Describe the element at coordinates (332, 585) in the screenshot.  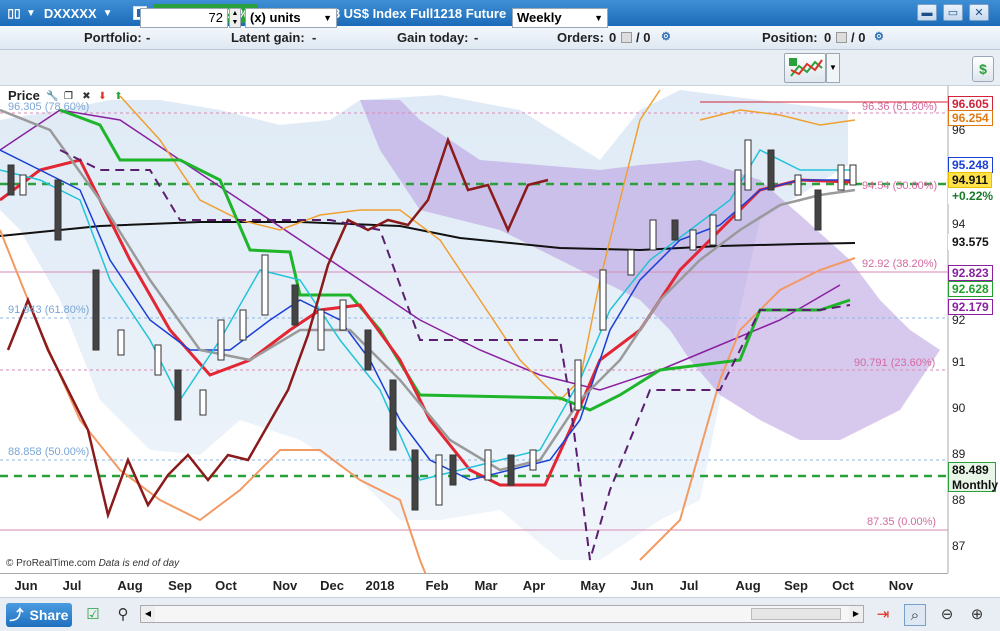
I see `x-tick-label: Dec` at that location.